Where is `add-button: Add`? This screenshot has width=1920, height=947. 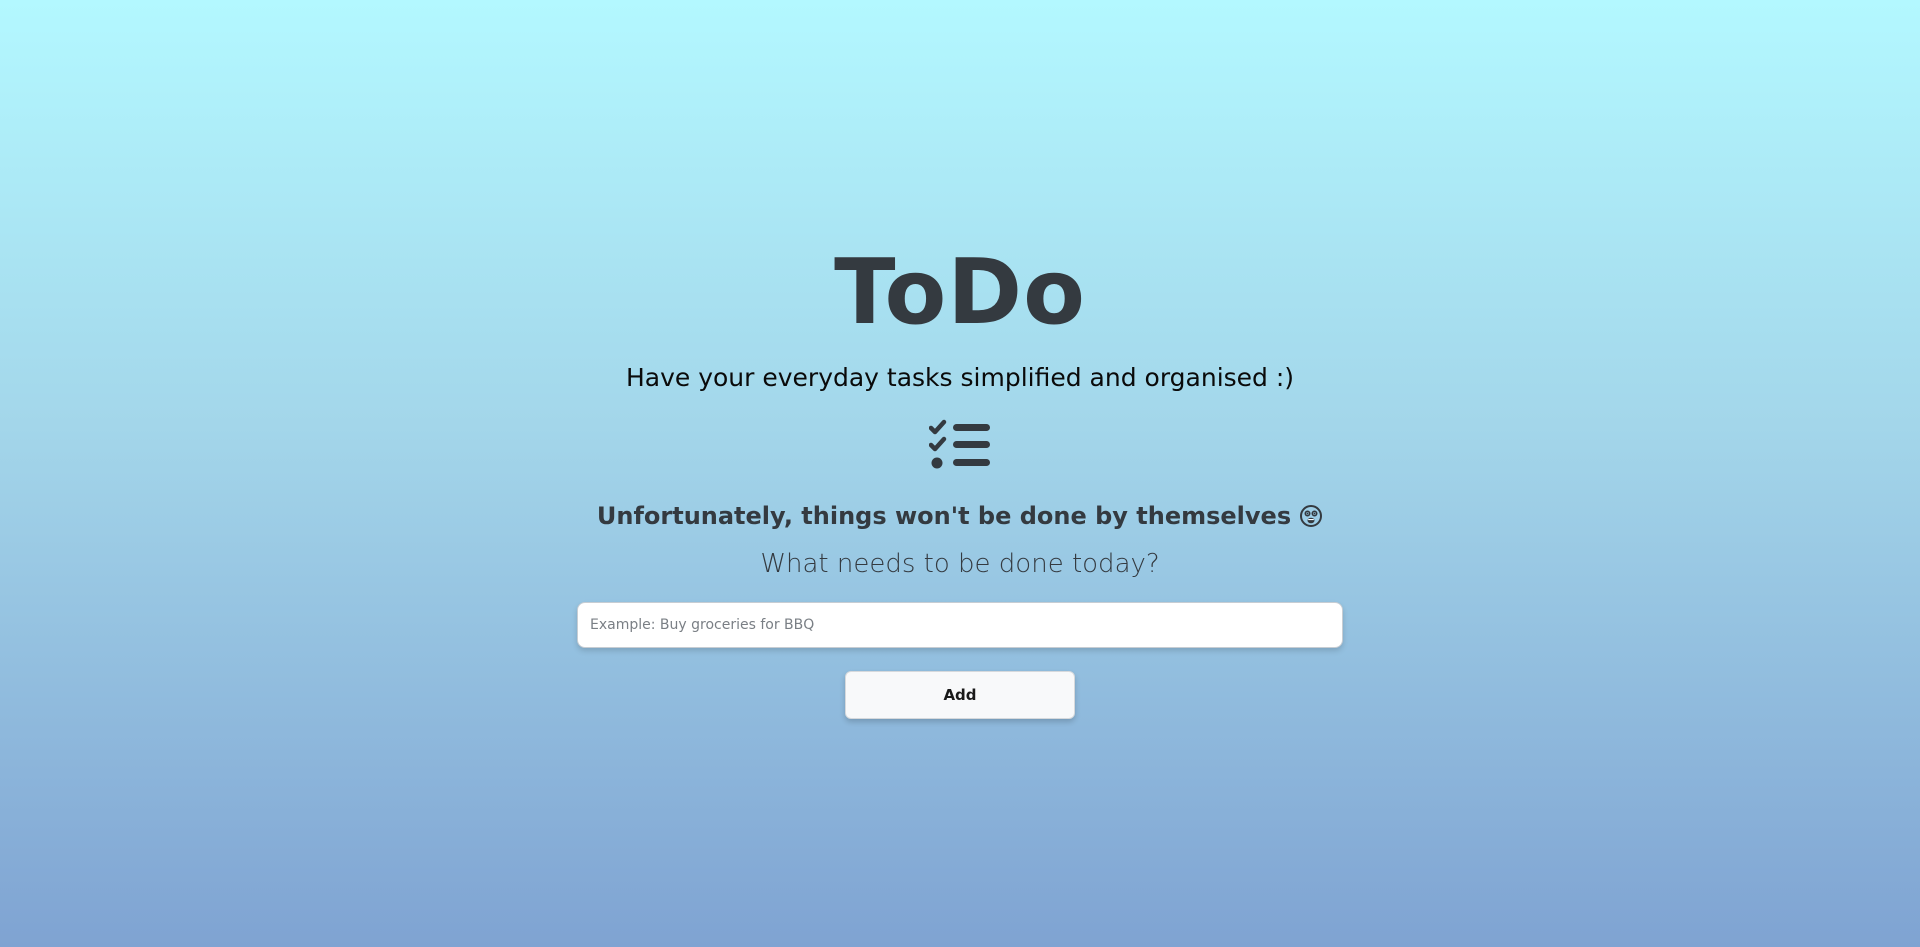
add-button: Add is located at coordinates (960, 695).